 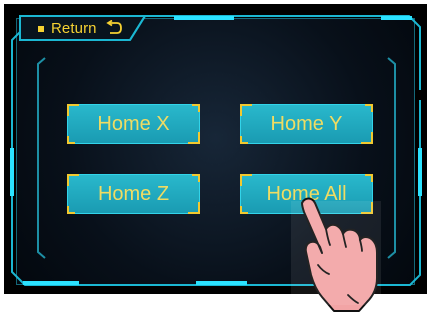 I want to click on home-y-label: Home Y, so click(x=306, y=124).